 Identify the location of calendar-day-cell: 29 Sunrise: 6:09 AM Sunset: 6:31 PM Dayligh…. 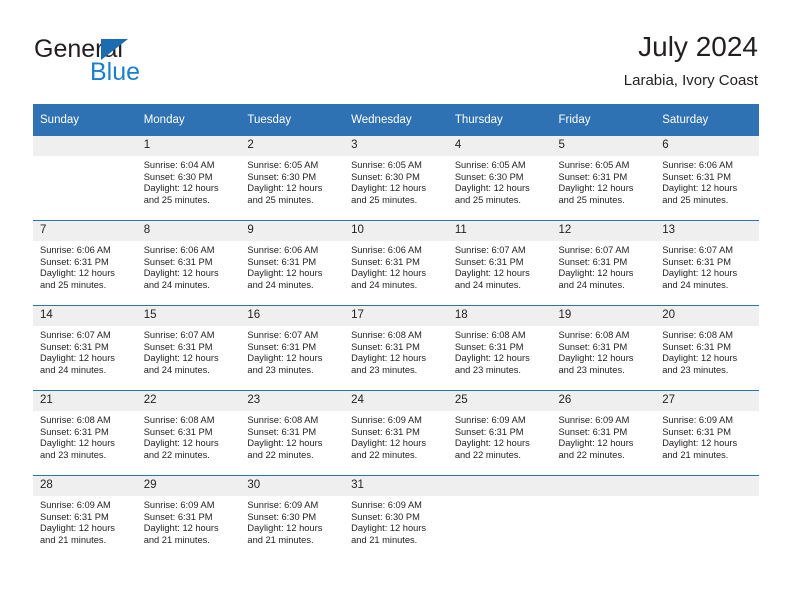
(188, 517).